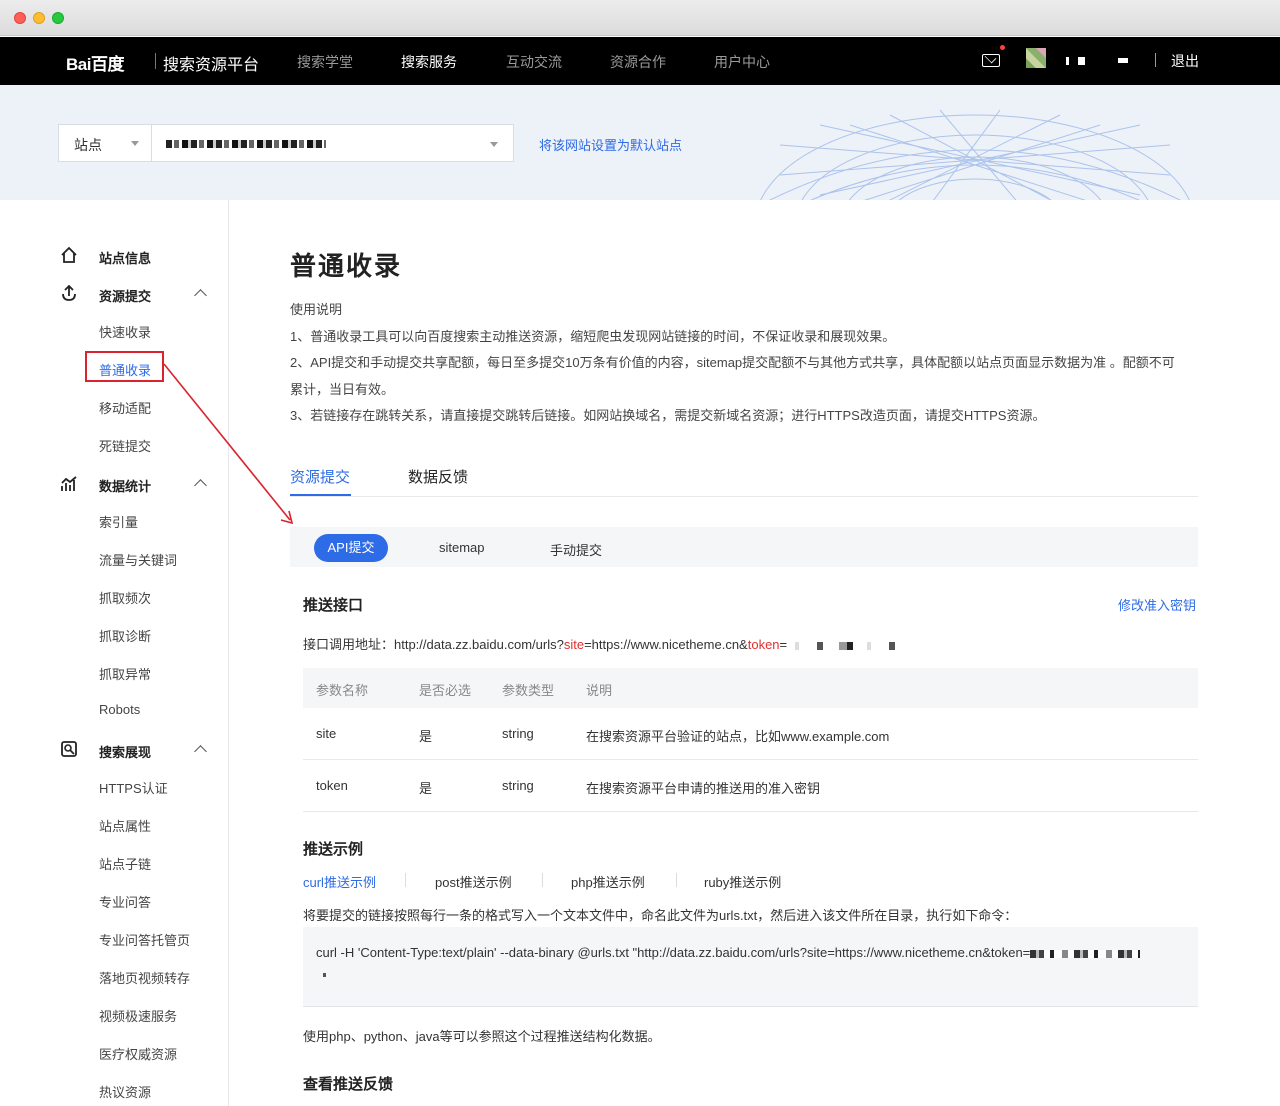  Describe the element at coordinates (703, 788) in the screenshot. I see `table-cell: 在搜索资源平台申请的推送用的准入密钥` at that location.